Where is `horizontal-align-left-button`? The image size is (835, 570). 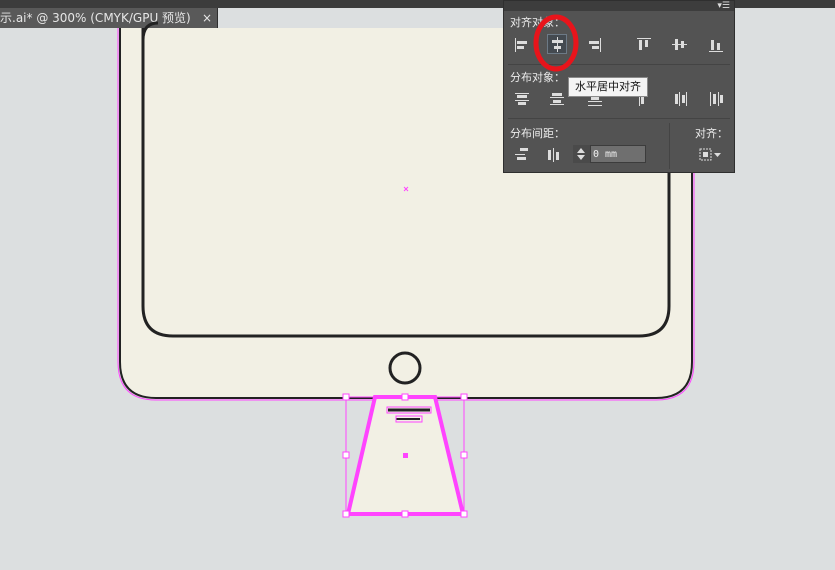
horizontal-align-left-button is located at coordinates (522, 45).